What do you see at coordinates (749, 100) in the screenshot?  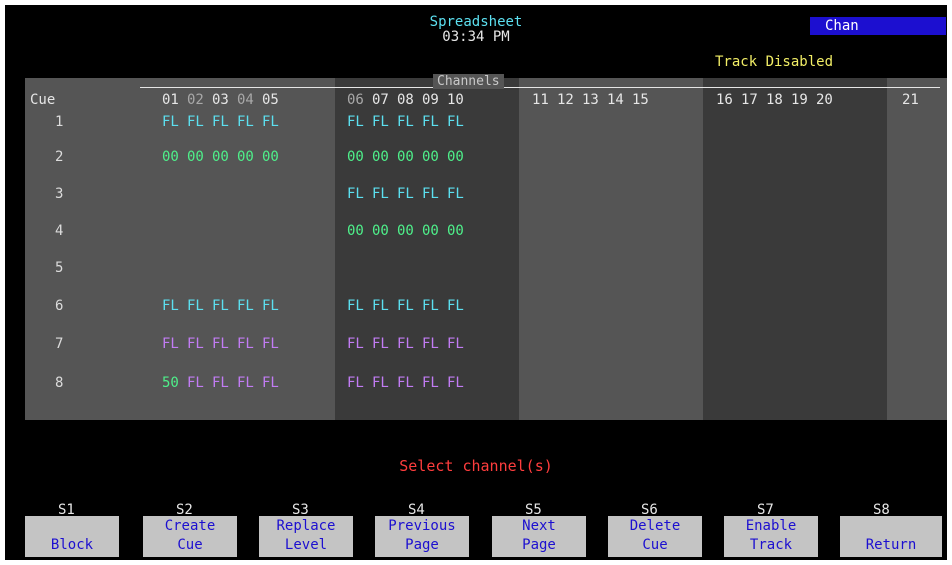 I see `channel-header-17: 17` at bounding box center [749, 100].